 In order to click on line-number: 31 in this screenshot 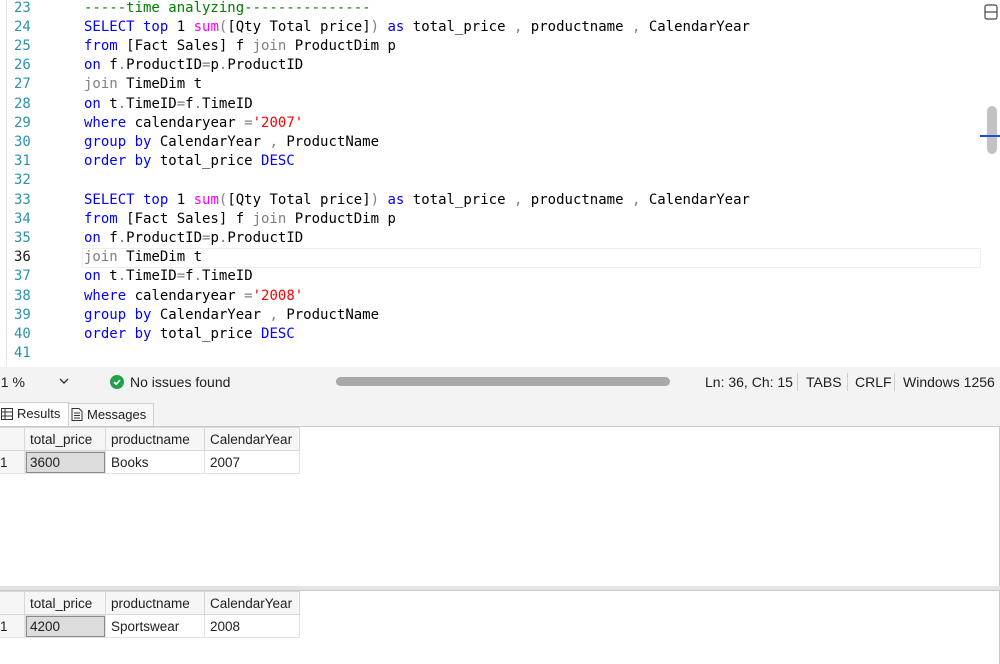, I will do `click(22, 161)`.